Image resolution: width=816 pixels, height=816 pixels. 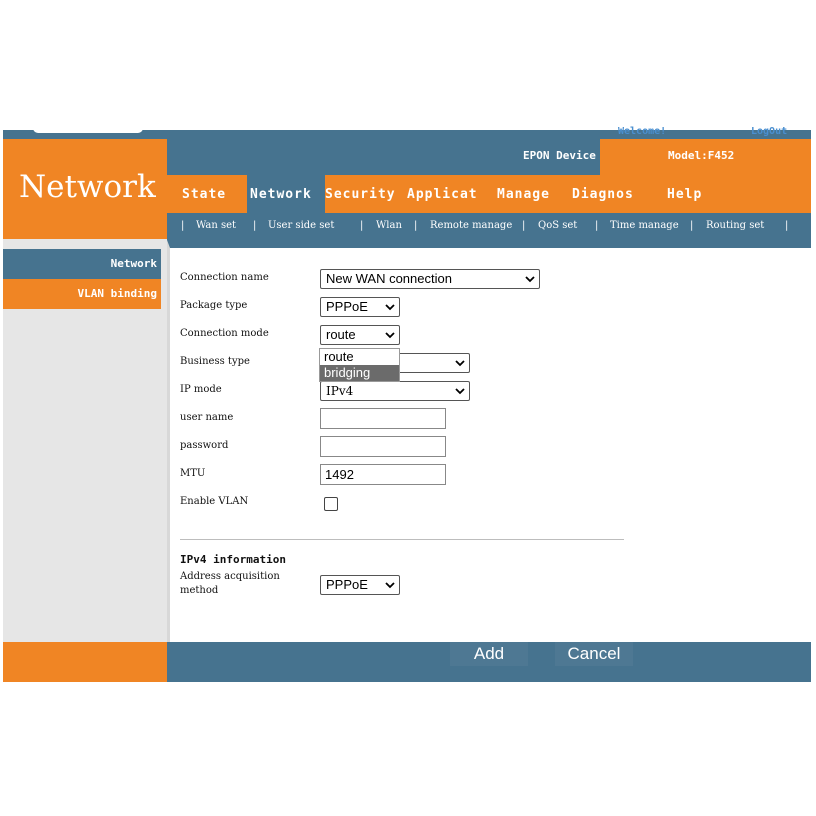 I want to click on connection-mode-select: route, so click(x=360, y=335).